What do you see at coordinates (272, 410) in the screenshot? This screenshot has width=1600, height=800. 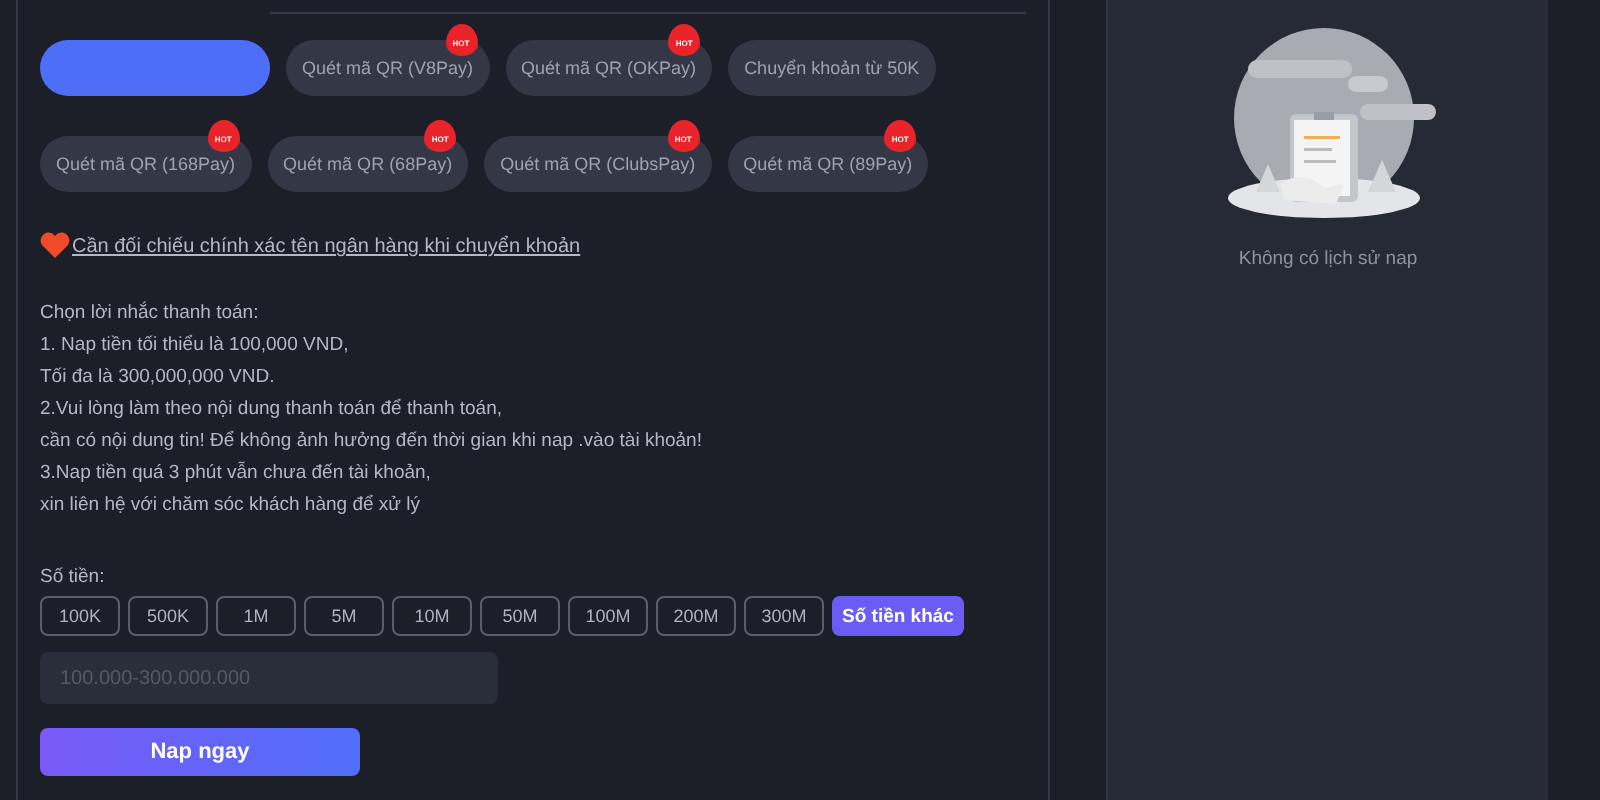 I see `reminder-text: 2.Vui lòng làm theo nội dung thanh toán để thanh toán,` at bounding box center [272, 410].